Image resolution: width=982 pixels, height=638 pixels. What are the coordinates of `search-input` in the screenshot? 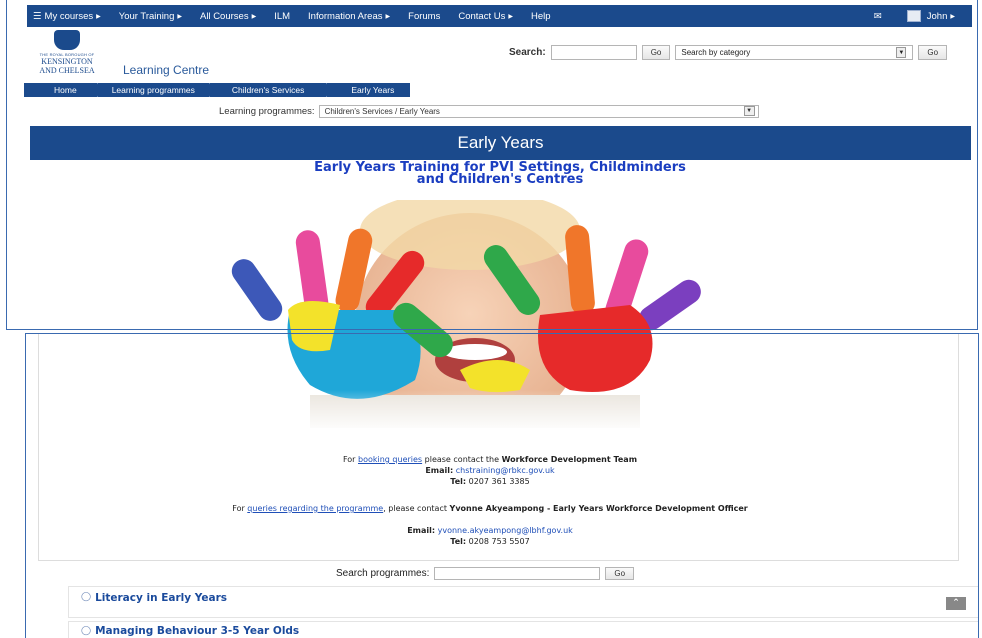 It's located at (593, 52).